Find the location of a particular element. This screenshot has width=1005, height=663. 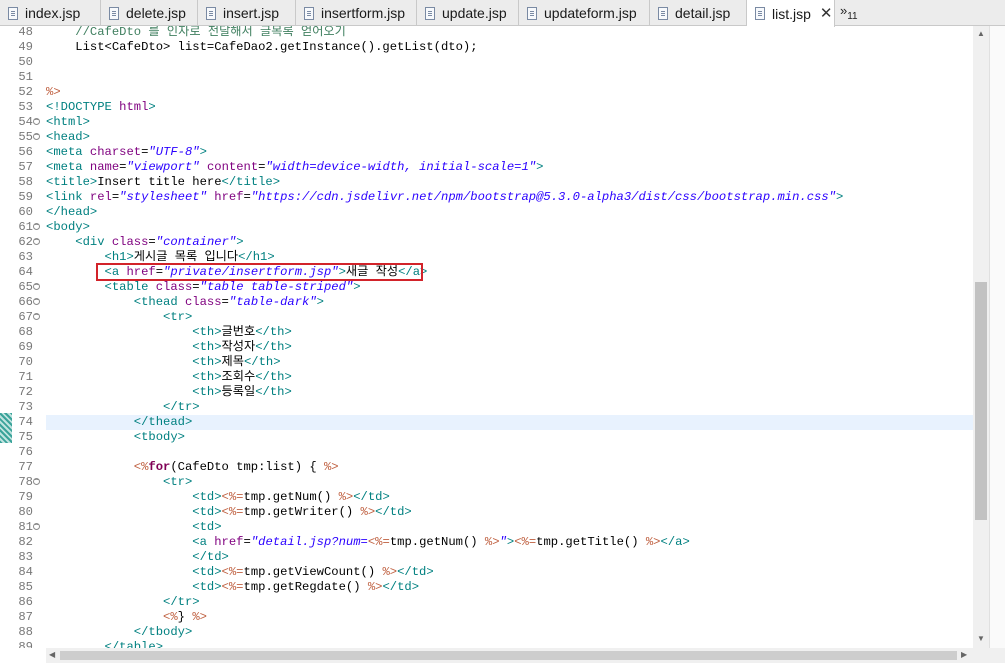

tab-update-jsp: update.jsp is located at coordinates (468, 13).